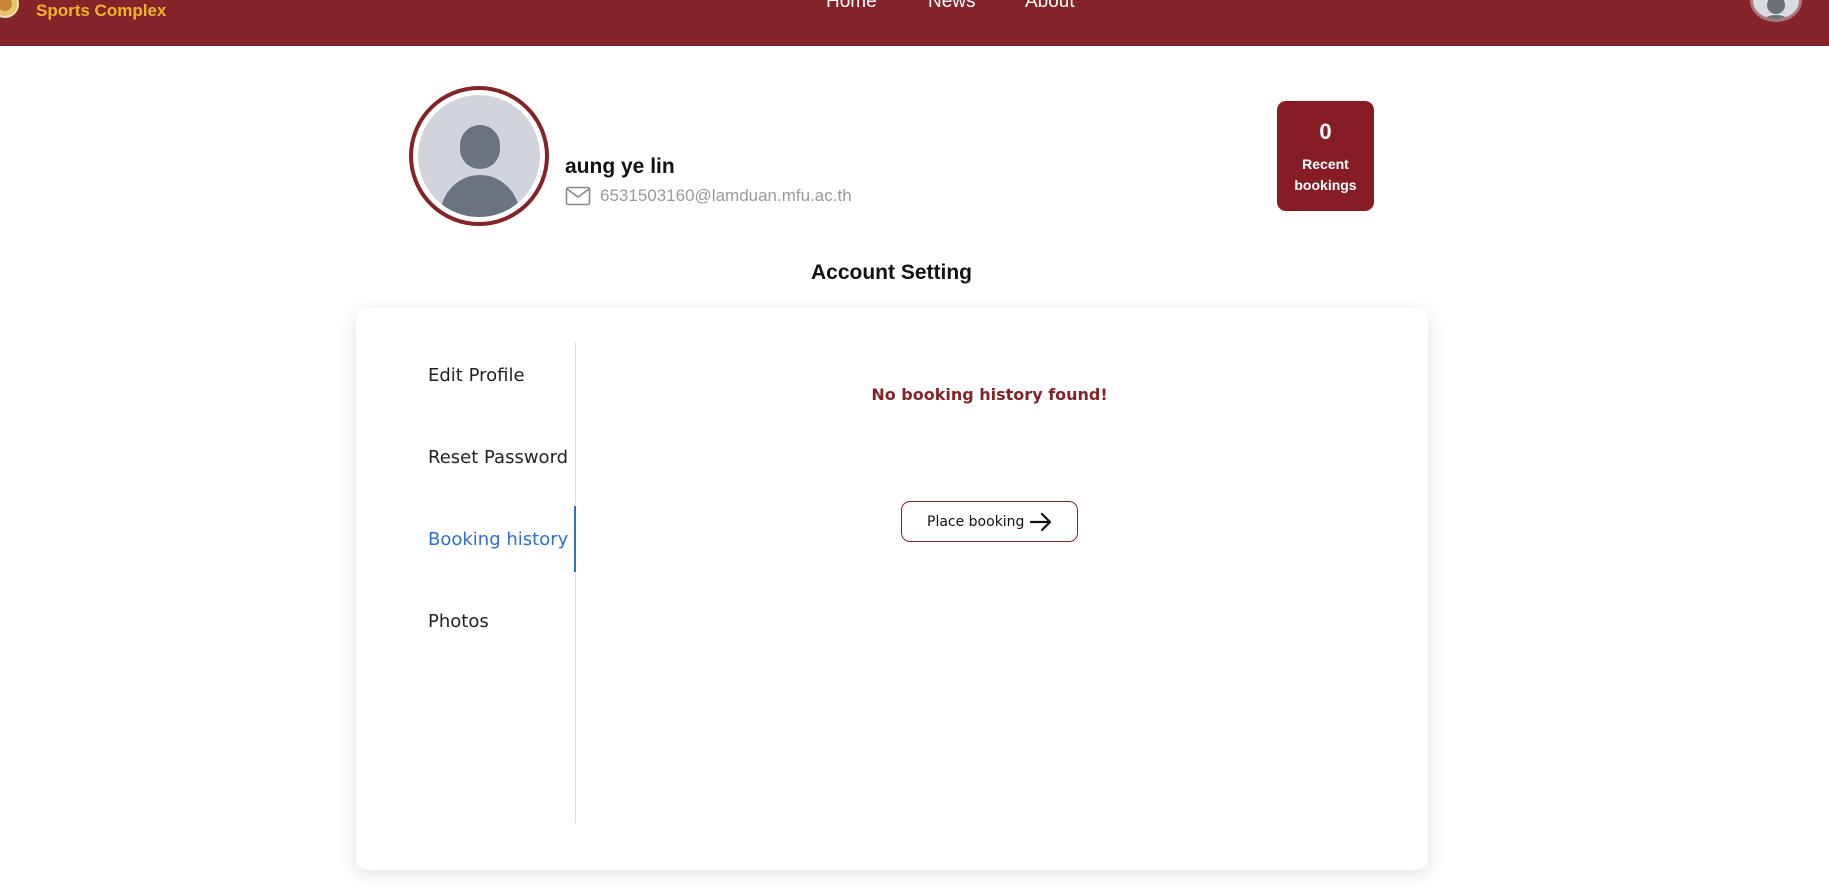  I want to click on recent-bookings-label: Recent bookings, so click(1325, 174).